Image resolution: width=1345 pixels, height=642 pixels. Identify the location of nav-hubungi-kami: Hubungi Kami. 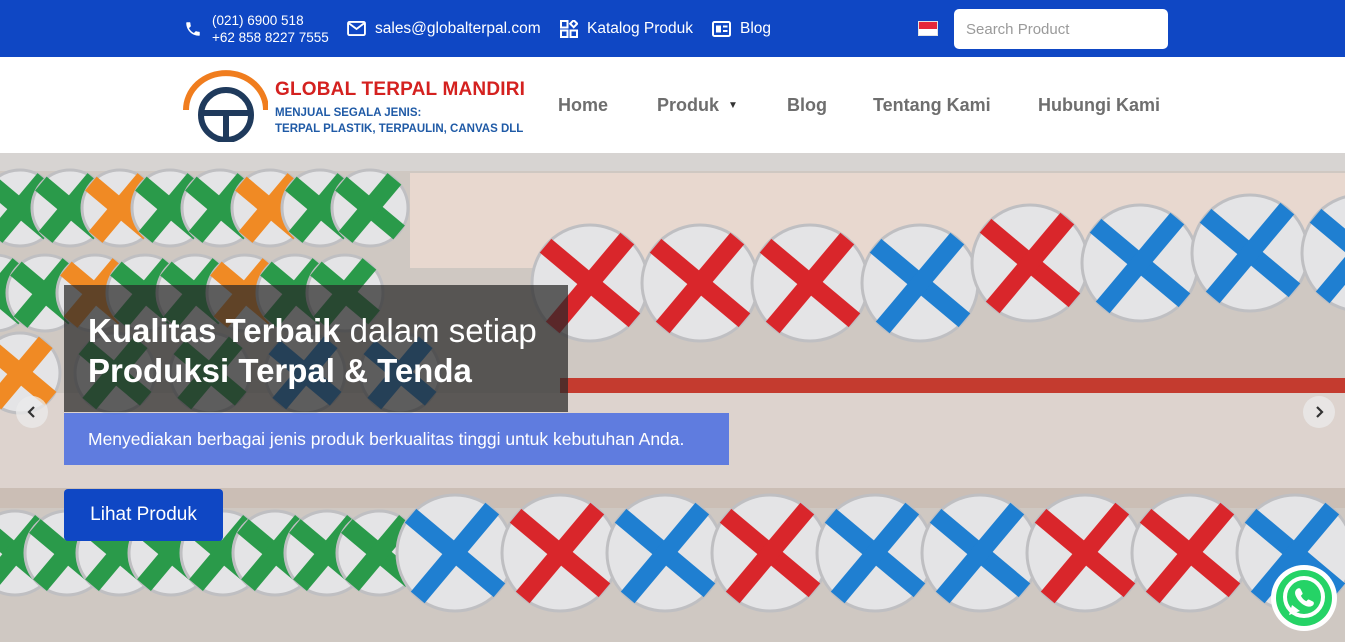
(1099, 105).